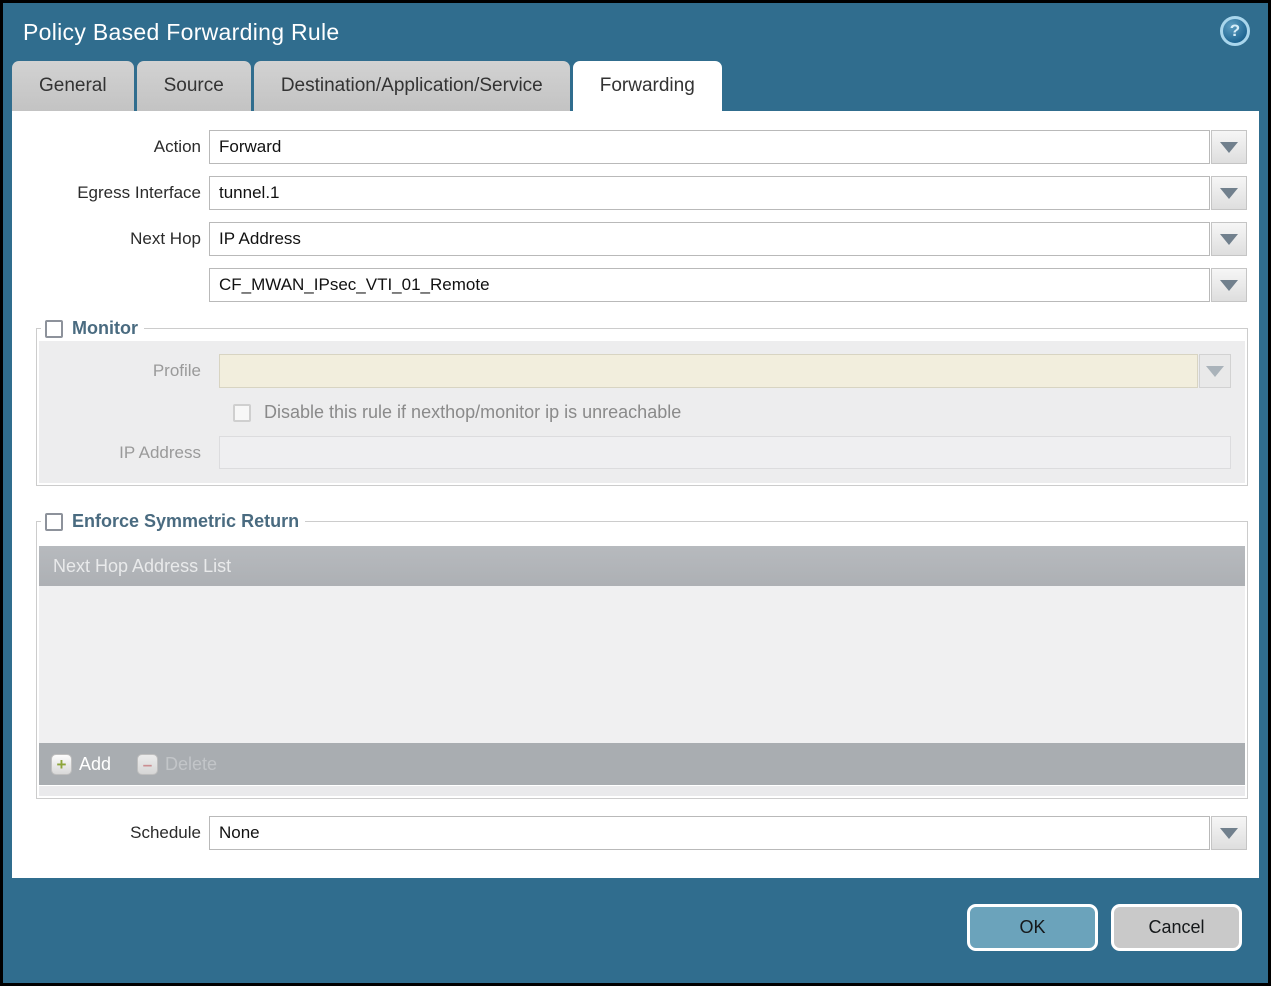 This screenshot has height=986, width=1271. What do you see at coordinates (709, 833) in the screenshot?
I see `schedule-value: None` at bounding box center [709, 833].